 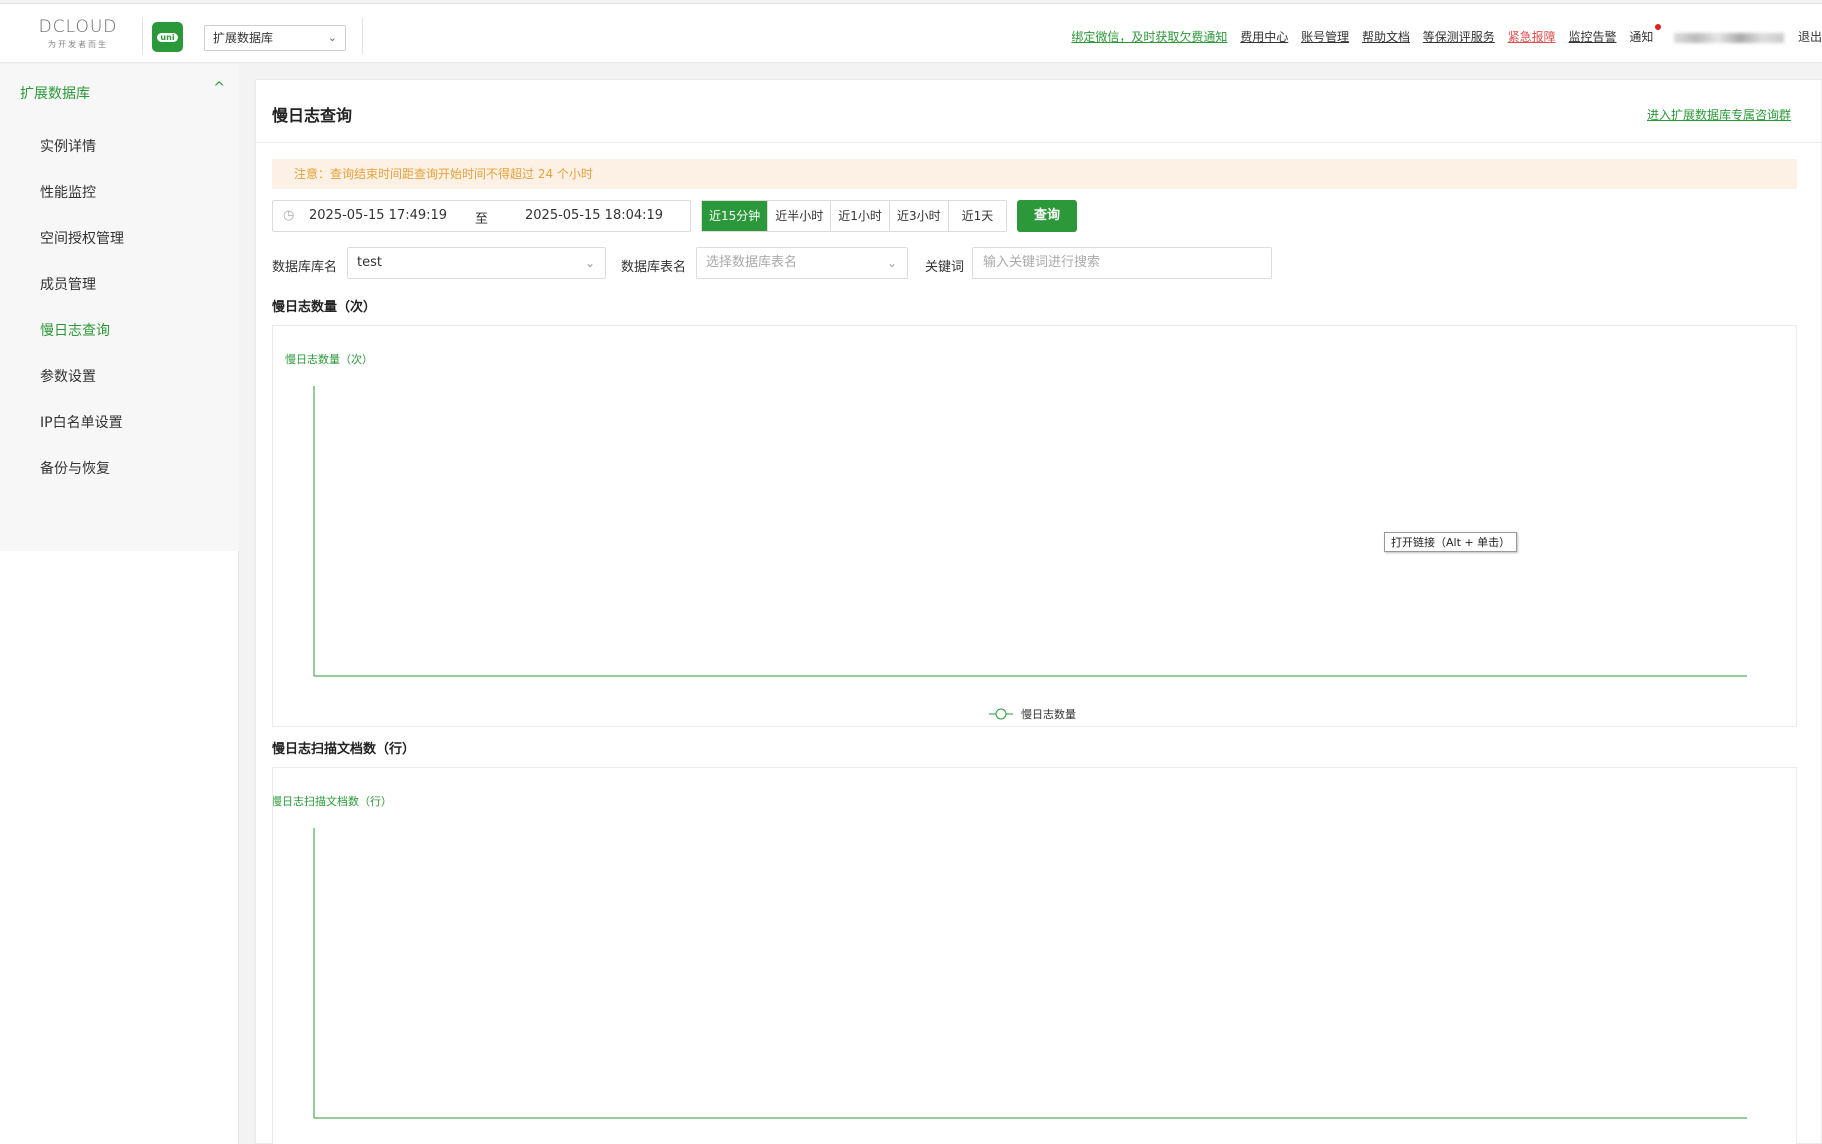 What do you see at coordinates (119, 335) in the screenshot?
I see `sidebar-submenu-bg` at bounding box center [119, 335].